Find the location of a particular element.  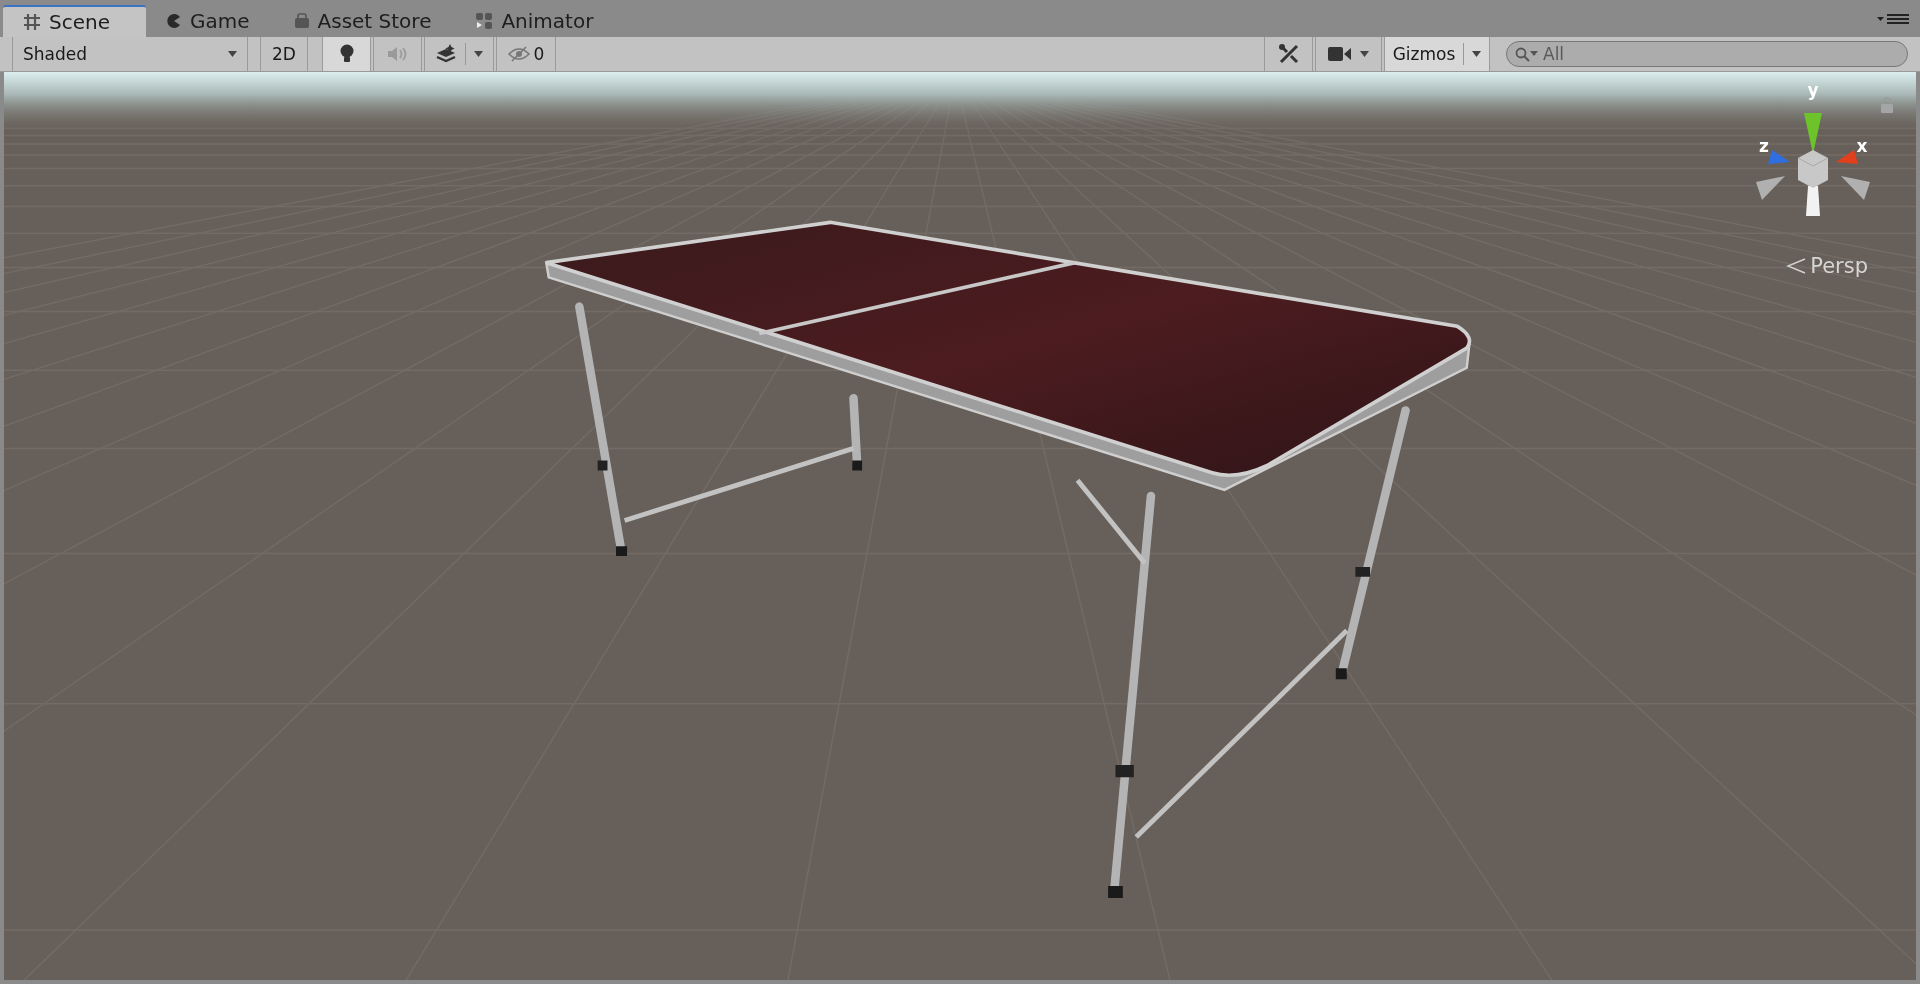

nodes-icon is located at coordinates (484, 21).